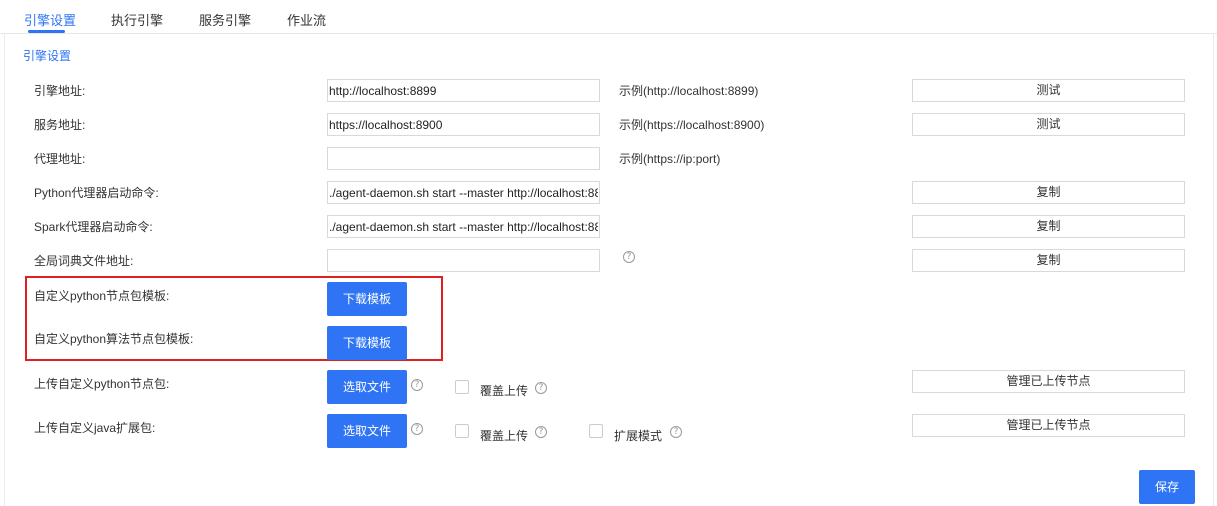  I want to click on engine-address-example: 示例(http://localhost:8899), so click(689, 91).